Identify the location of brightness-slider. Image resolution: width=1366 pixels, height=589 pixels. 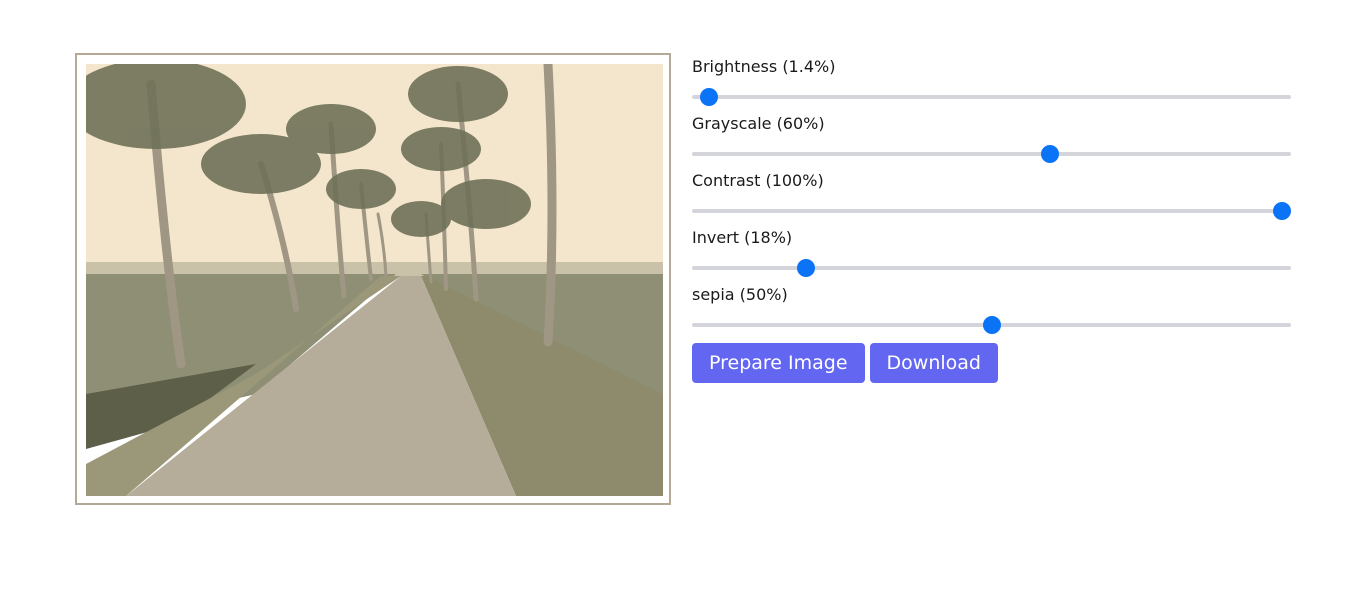
(991, 97).